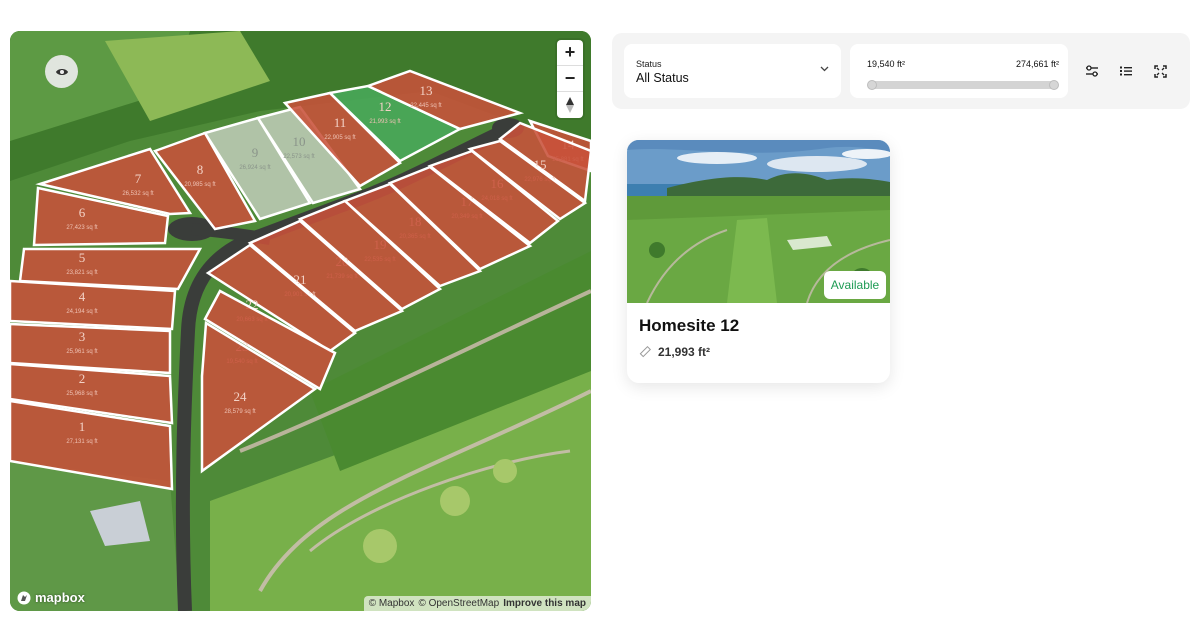 This screenshot has width=1200, height=630. Describe the element at coordinates (82, 442) in the screenshot. I see `lot-1-area: 27,131 sq ft` at that location.